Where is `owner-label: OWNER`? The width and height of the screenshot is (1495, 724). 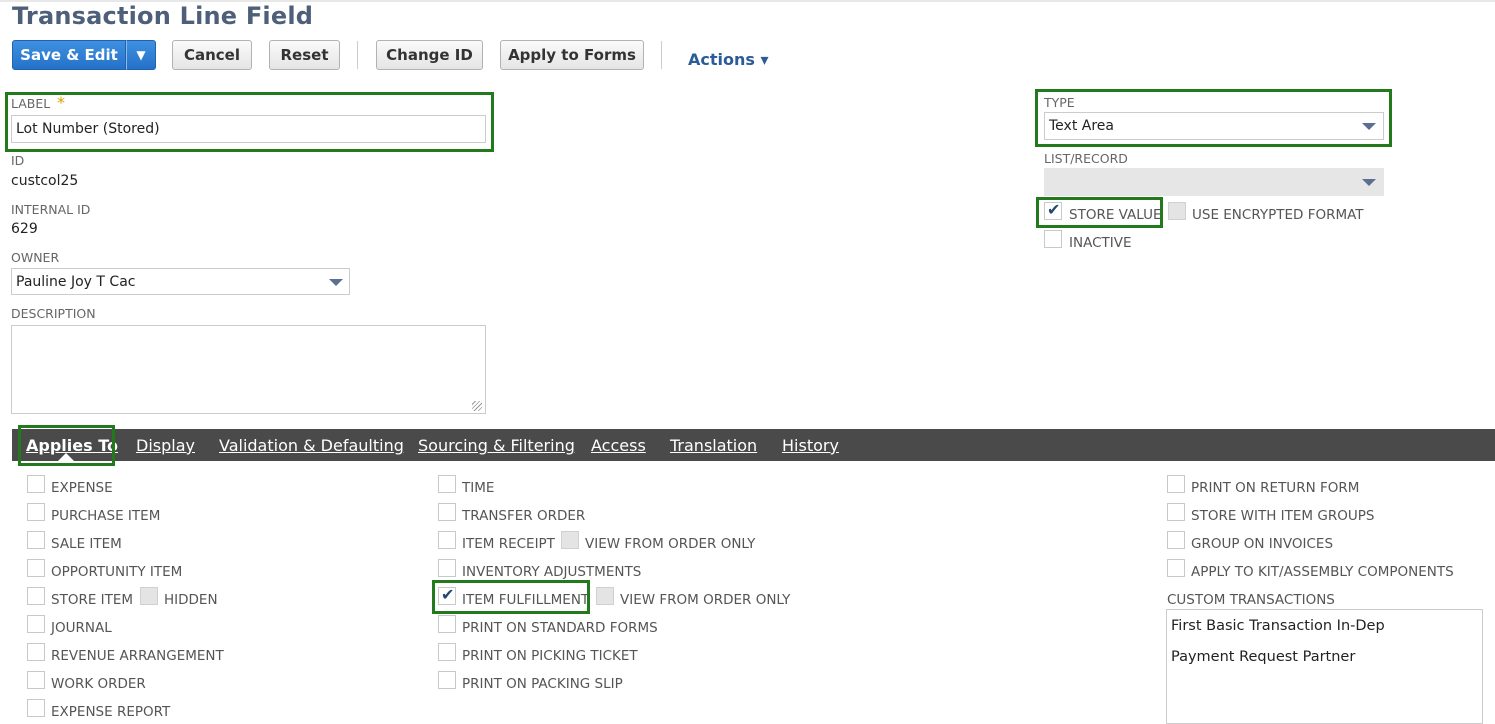 owner-label: OWNER is located at coordinates (35, 257).